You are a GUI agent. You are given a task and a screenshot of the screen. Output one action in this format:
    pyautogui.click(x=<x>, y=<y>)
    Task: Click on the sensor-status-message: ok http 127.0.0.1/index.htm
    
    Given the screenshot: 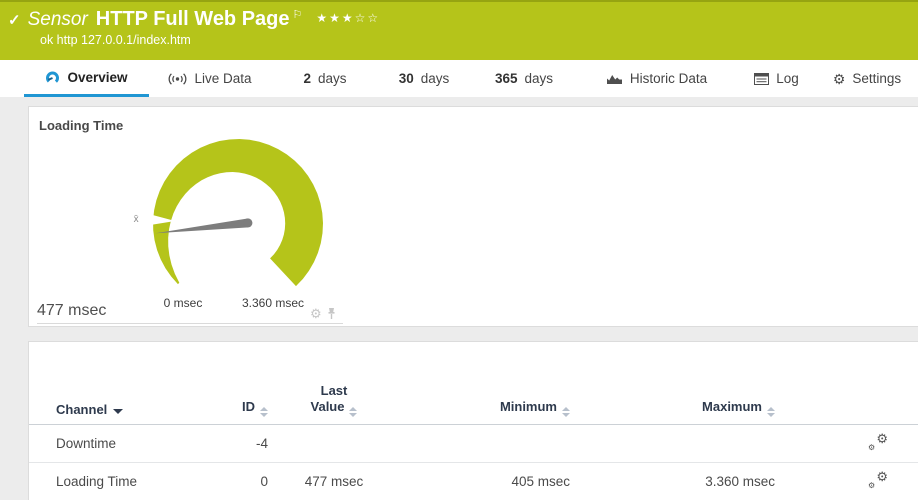 What is the action you would take?
    pyautogui.click(x=115, y=40)
    